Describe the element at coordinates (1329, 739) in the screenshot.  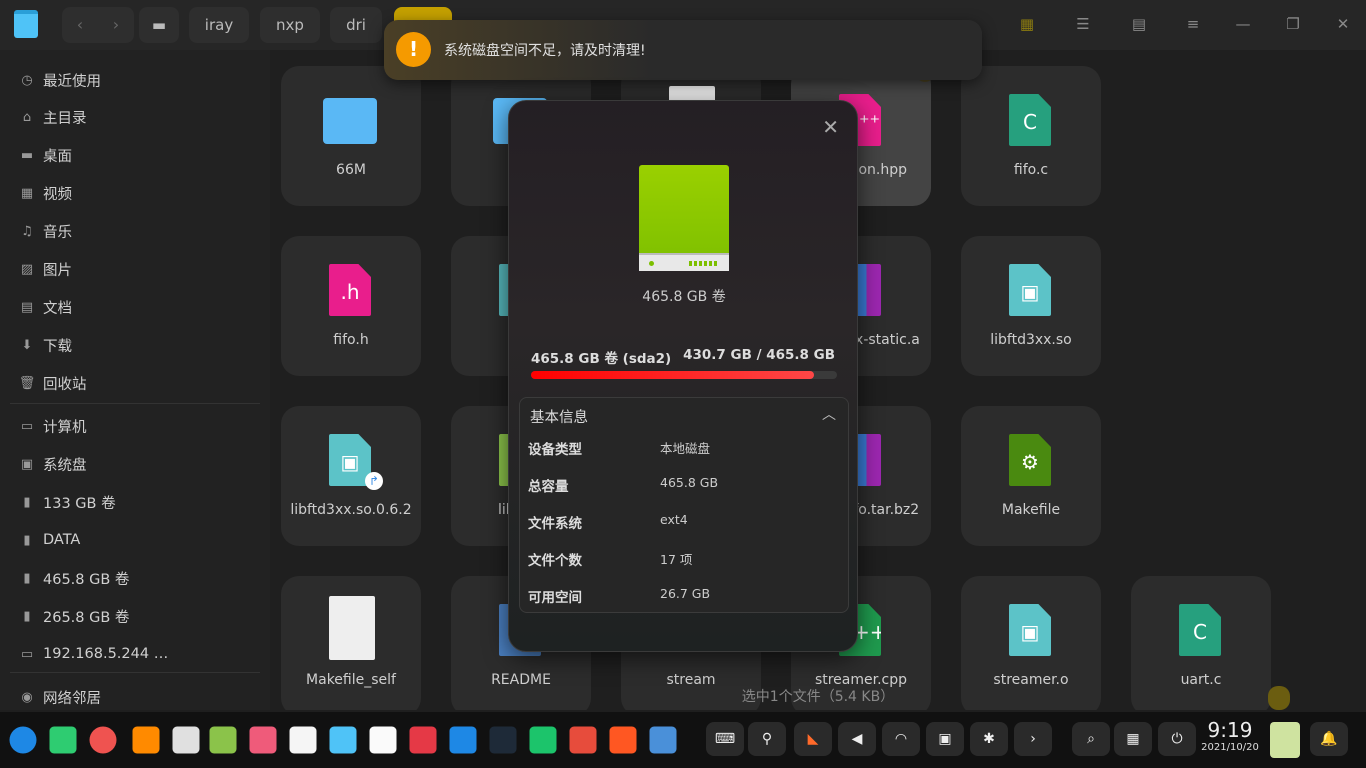
I see `notification-bell-icon: 🔔` at that location.